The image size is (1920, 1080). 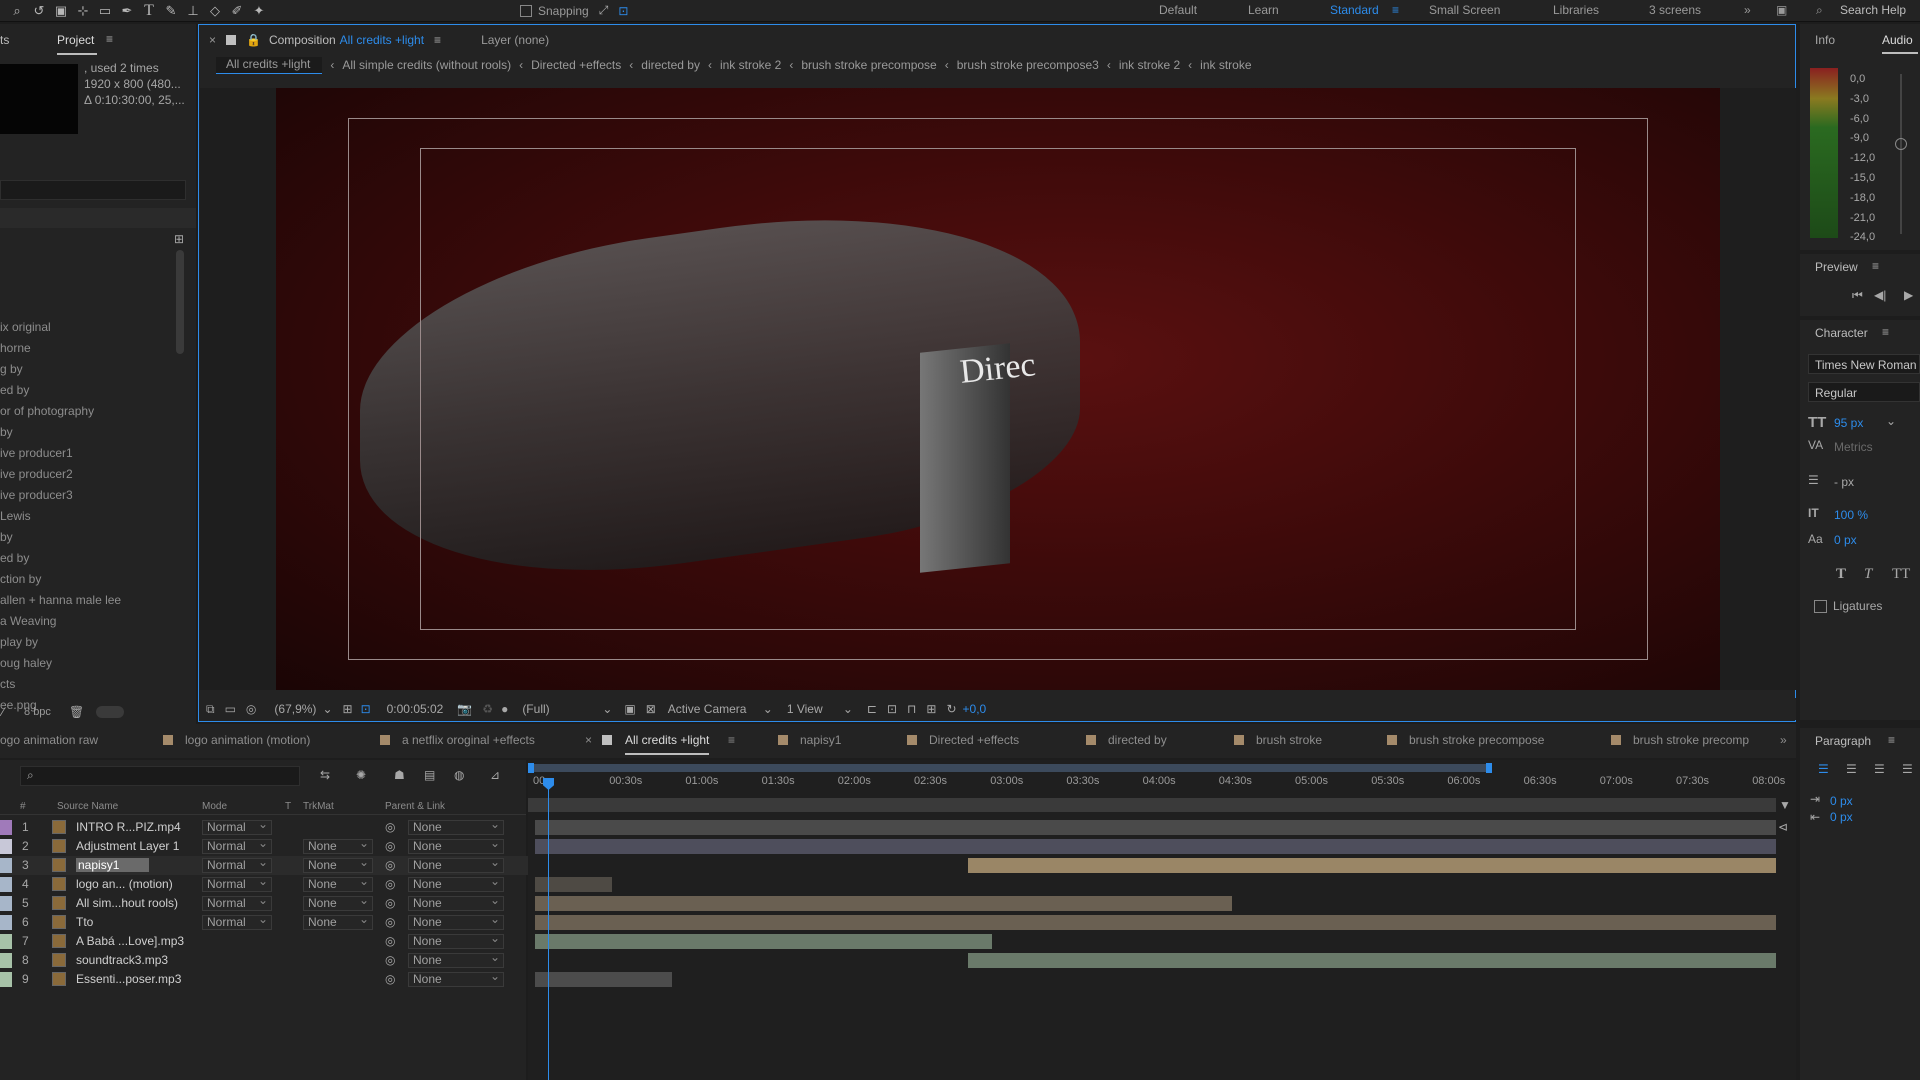 I want to click on baseline-shift-value: 0 px, so click(x=1845, y=540).